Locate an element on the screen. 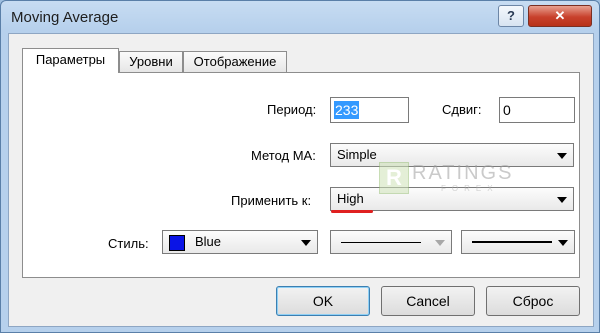  method-label: Метод МА: is located at coordinates (283, 155).